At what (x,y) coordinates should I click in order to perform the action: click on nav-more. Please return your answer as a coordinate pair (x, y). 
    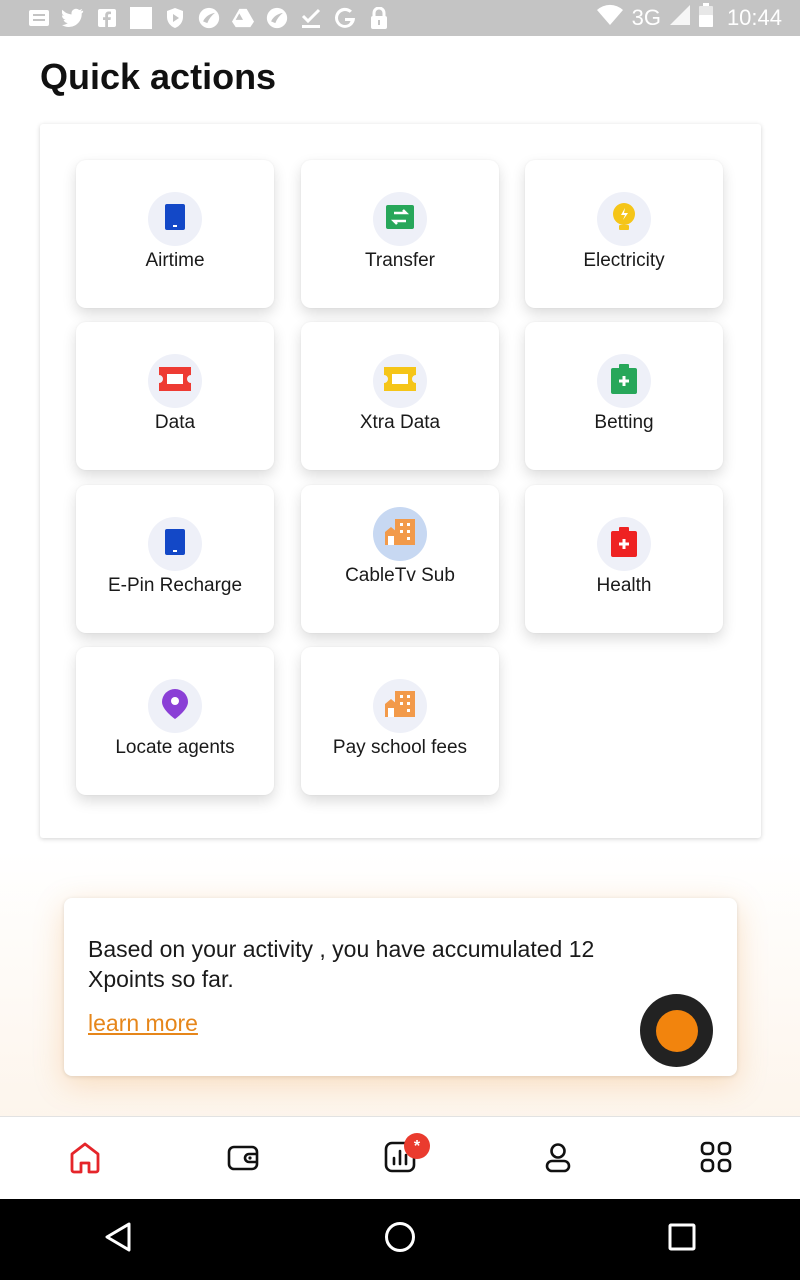
    Looking at the image, I should click on (716, 1159).